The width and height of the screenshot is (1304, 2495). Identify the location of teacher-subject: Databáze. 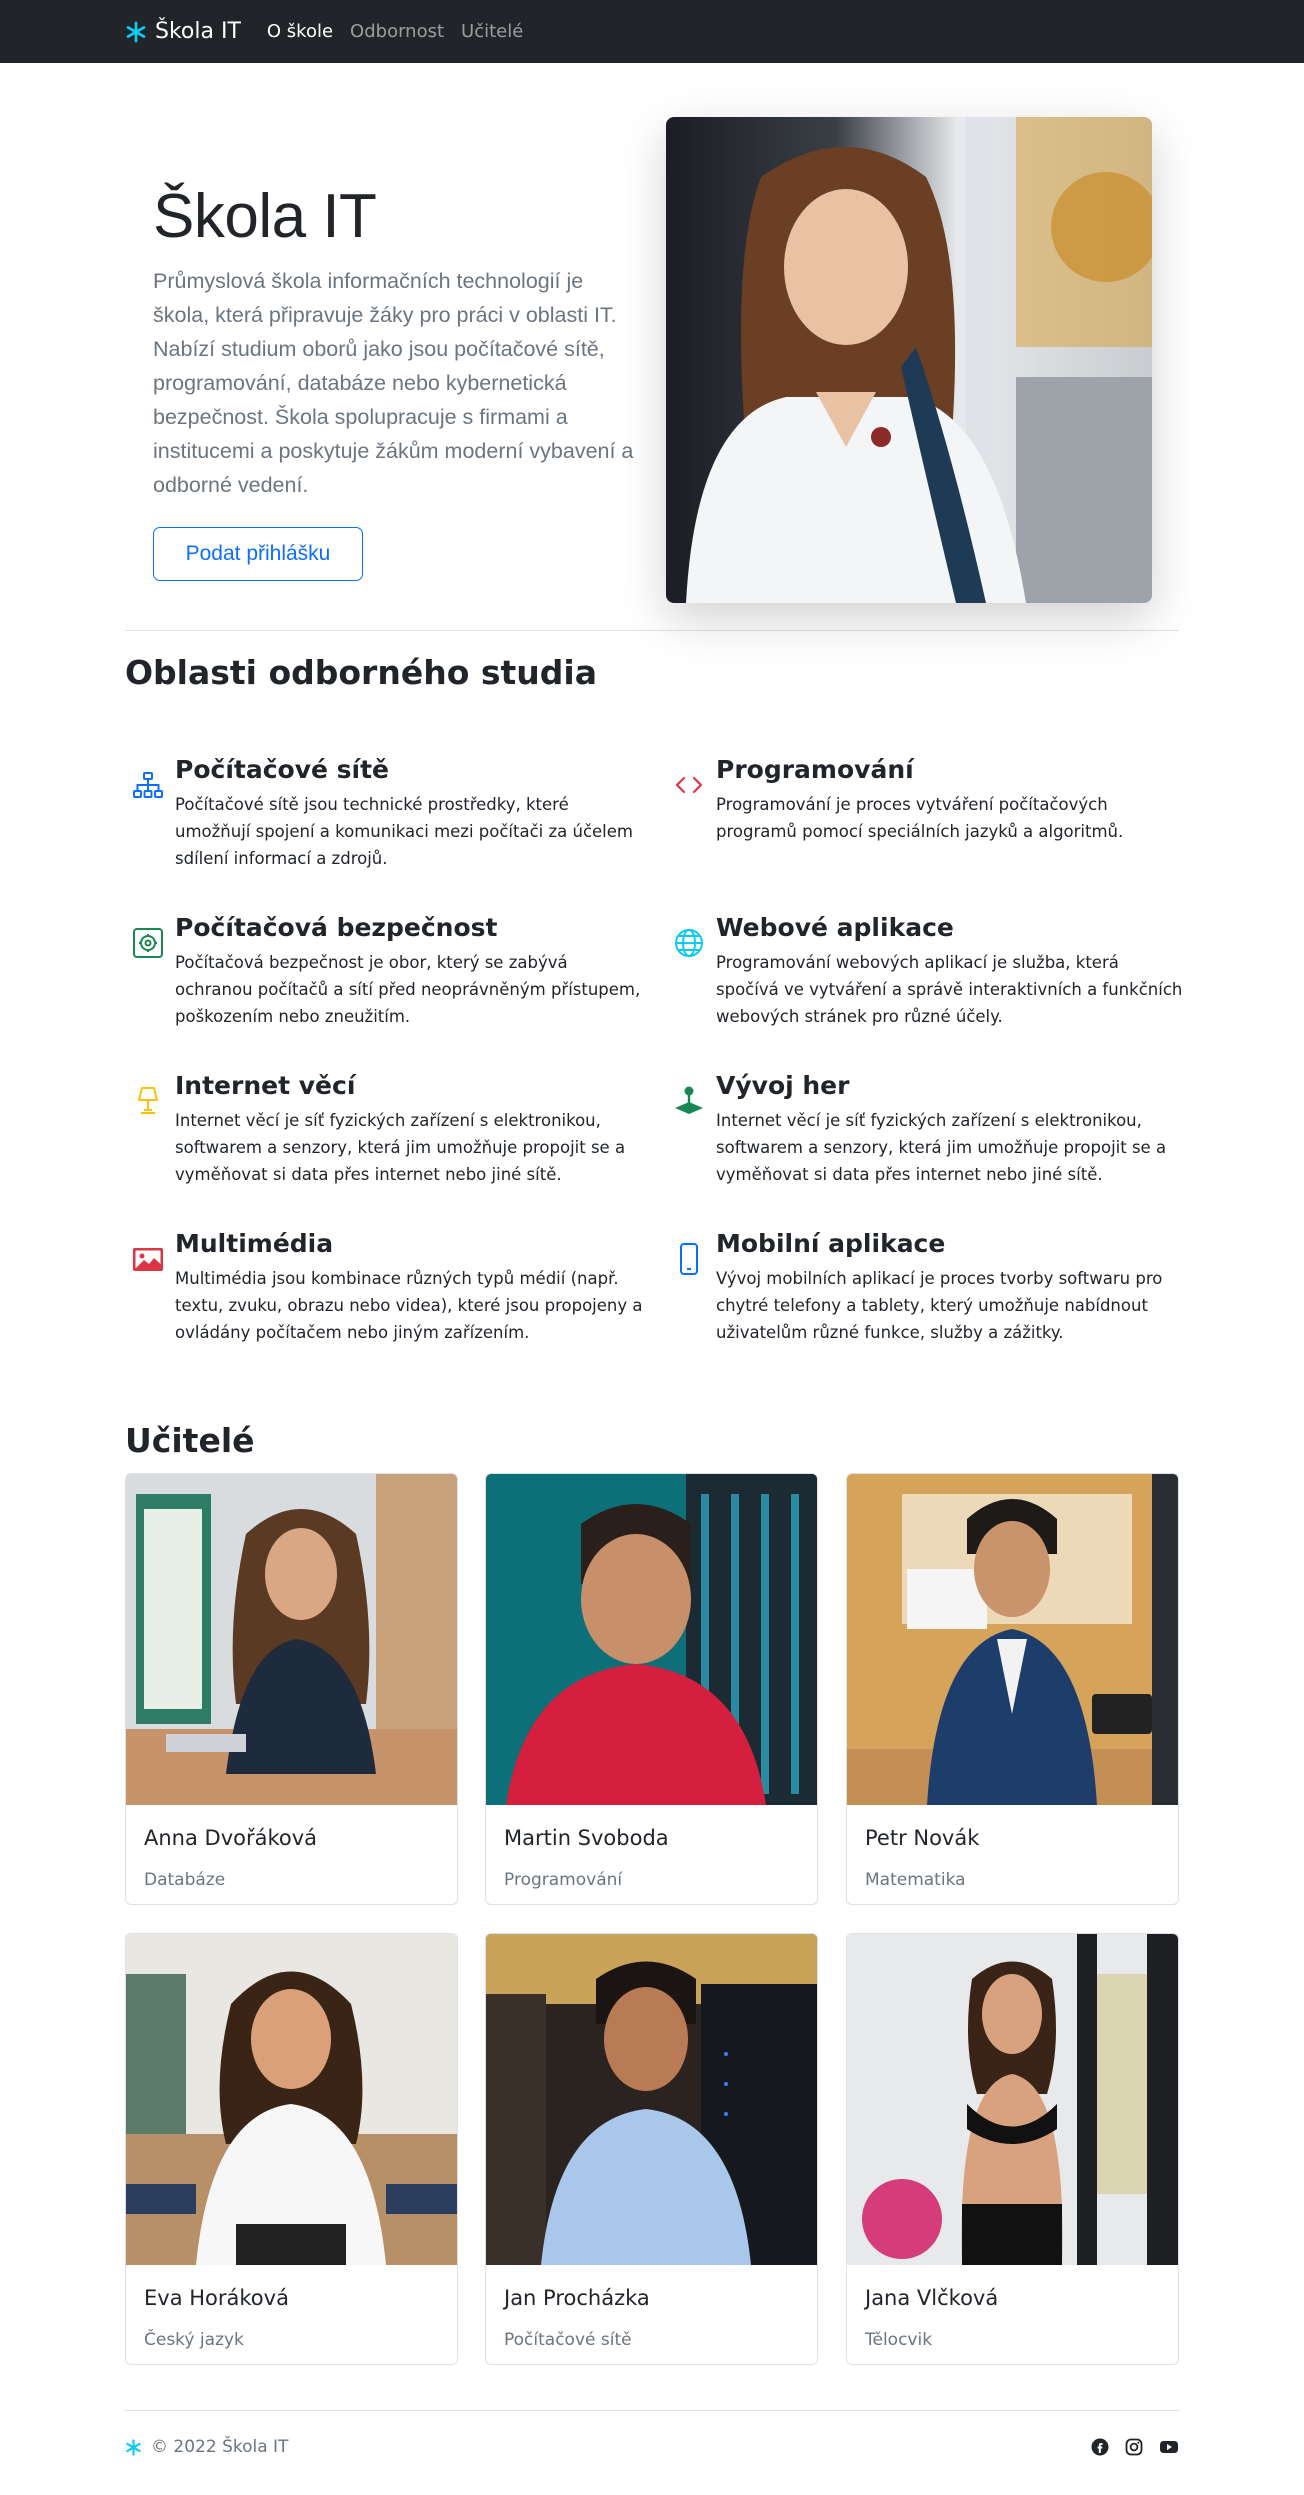
(185, 1880).